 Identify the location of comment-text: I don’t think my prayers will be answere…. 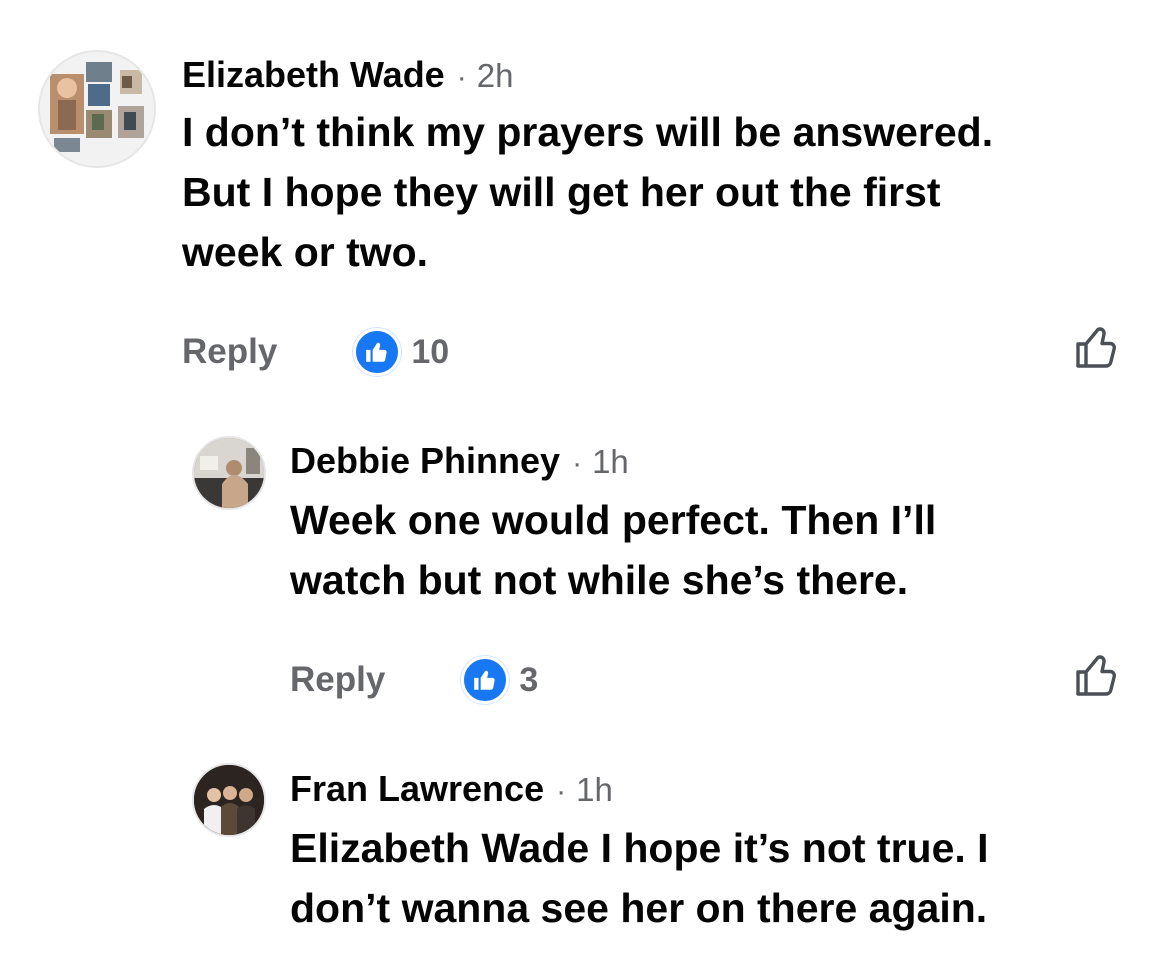
(588, 192).